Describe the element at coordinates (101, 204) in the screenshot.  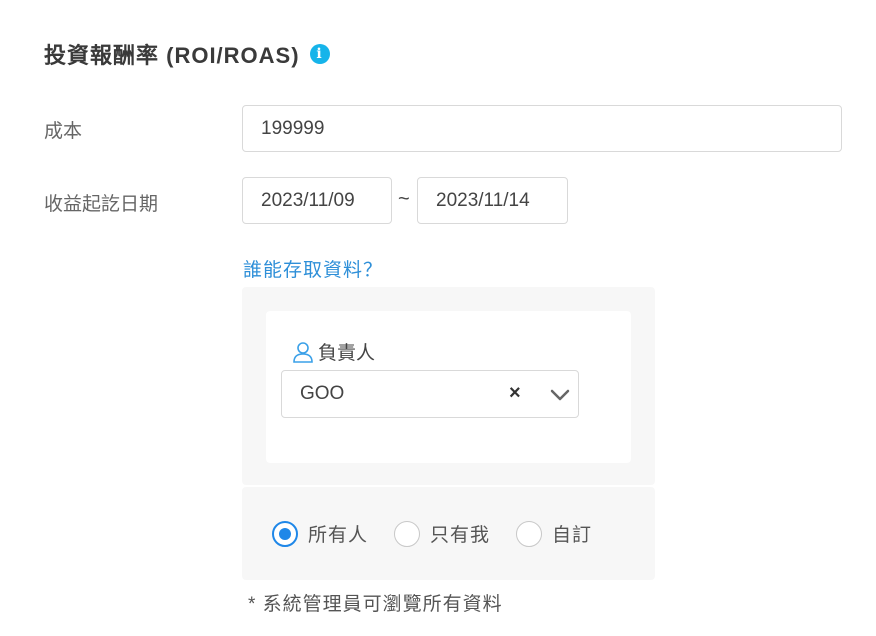
I see `date-range-label: 收益起訖日期` at that location.